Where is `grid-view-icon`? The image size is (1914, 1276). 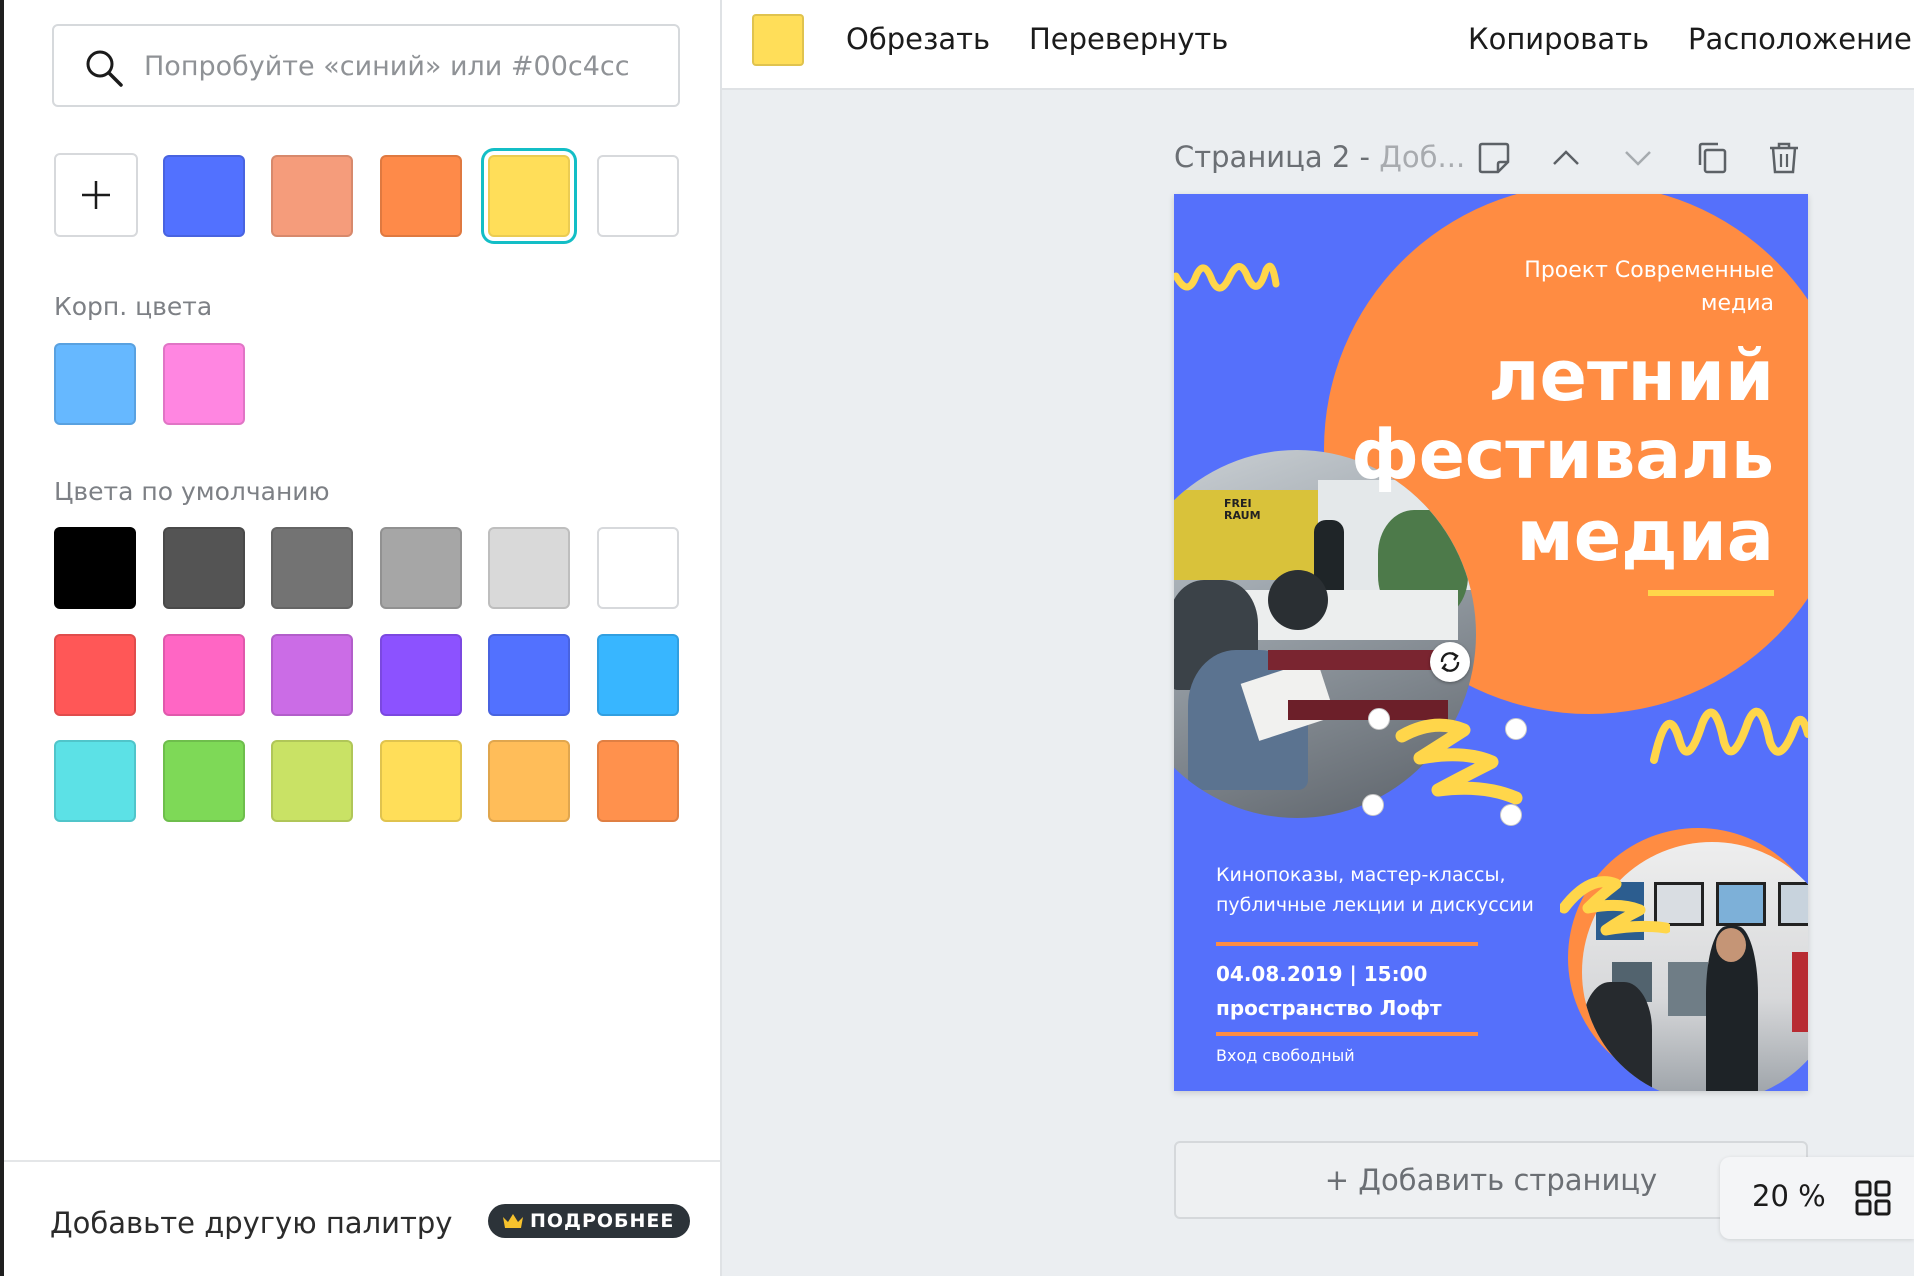
grid-view-icon is located at coordinates (1873, 1198).